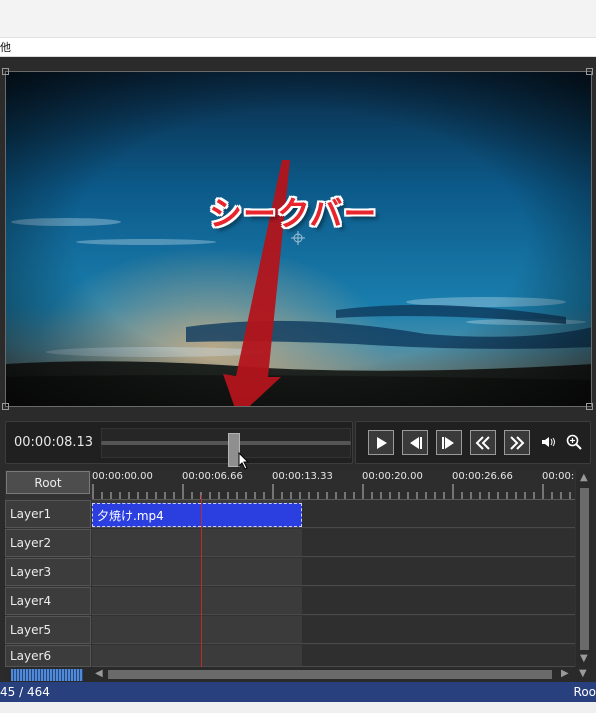 The width and height of the screenshot is (596, 713). What do you see at coordinates (558, 476) in the screenshot?
I see `tick-label: 00:00:` at bounding box center [558, 476].